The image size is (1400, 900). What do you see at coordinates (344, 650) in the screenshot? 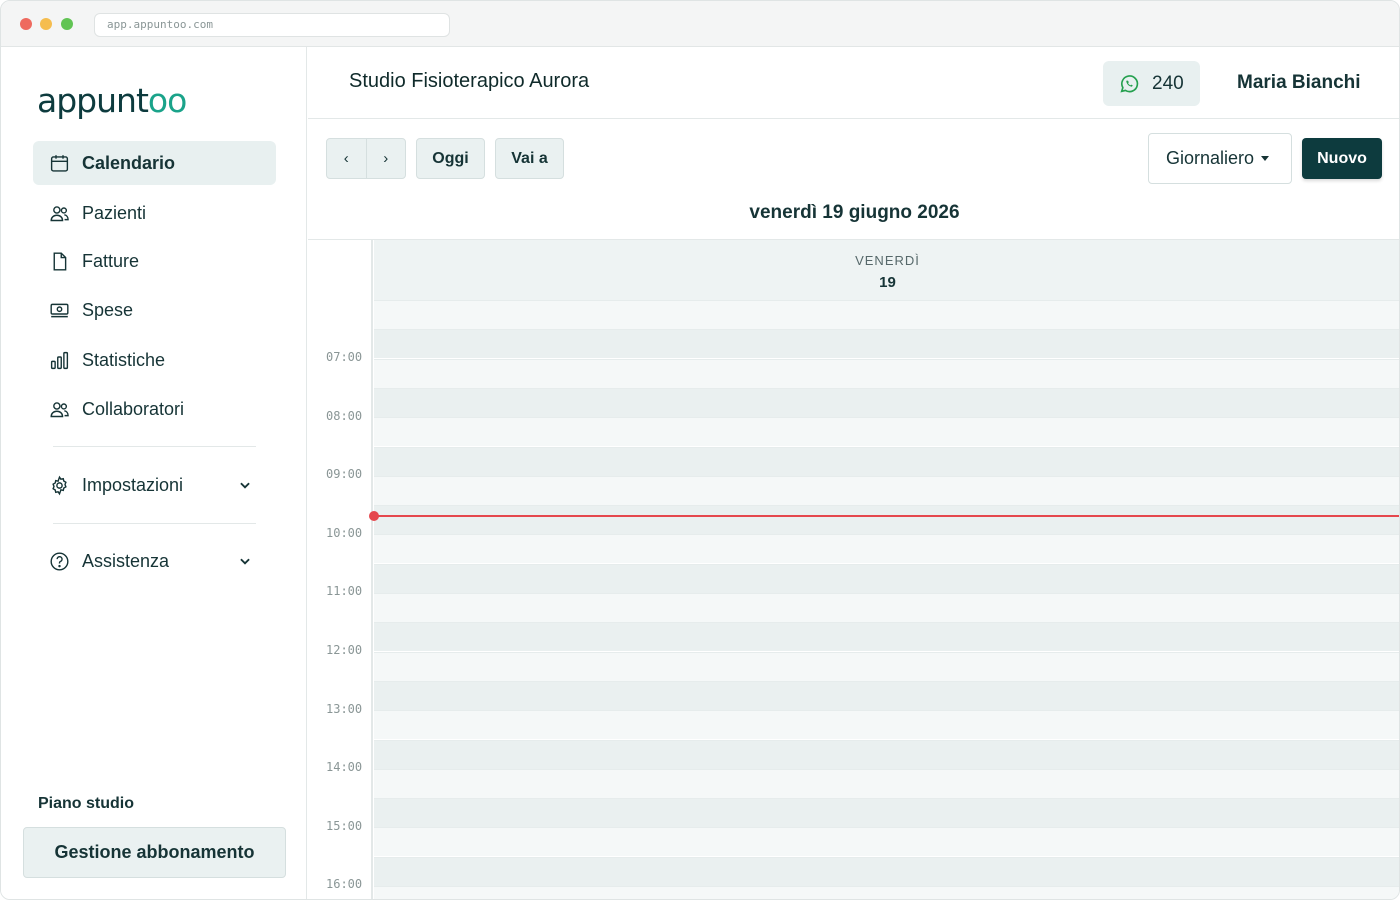
I see `time-label: 12:00` at bounding box center [344, 650].